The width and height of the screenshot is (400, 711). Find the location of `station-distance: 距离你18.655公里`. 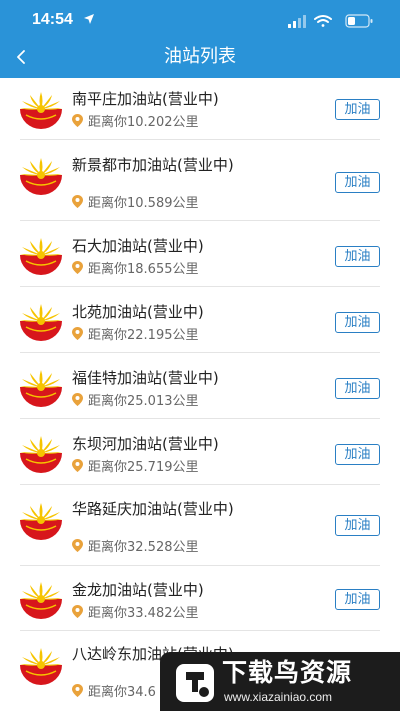

station-distance: 距离你18.655公里 is located at coordinates (135, 267).